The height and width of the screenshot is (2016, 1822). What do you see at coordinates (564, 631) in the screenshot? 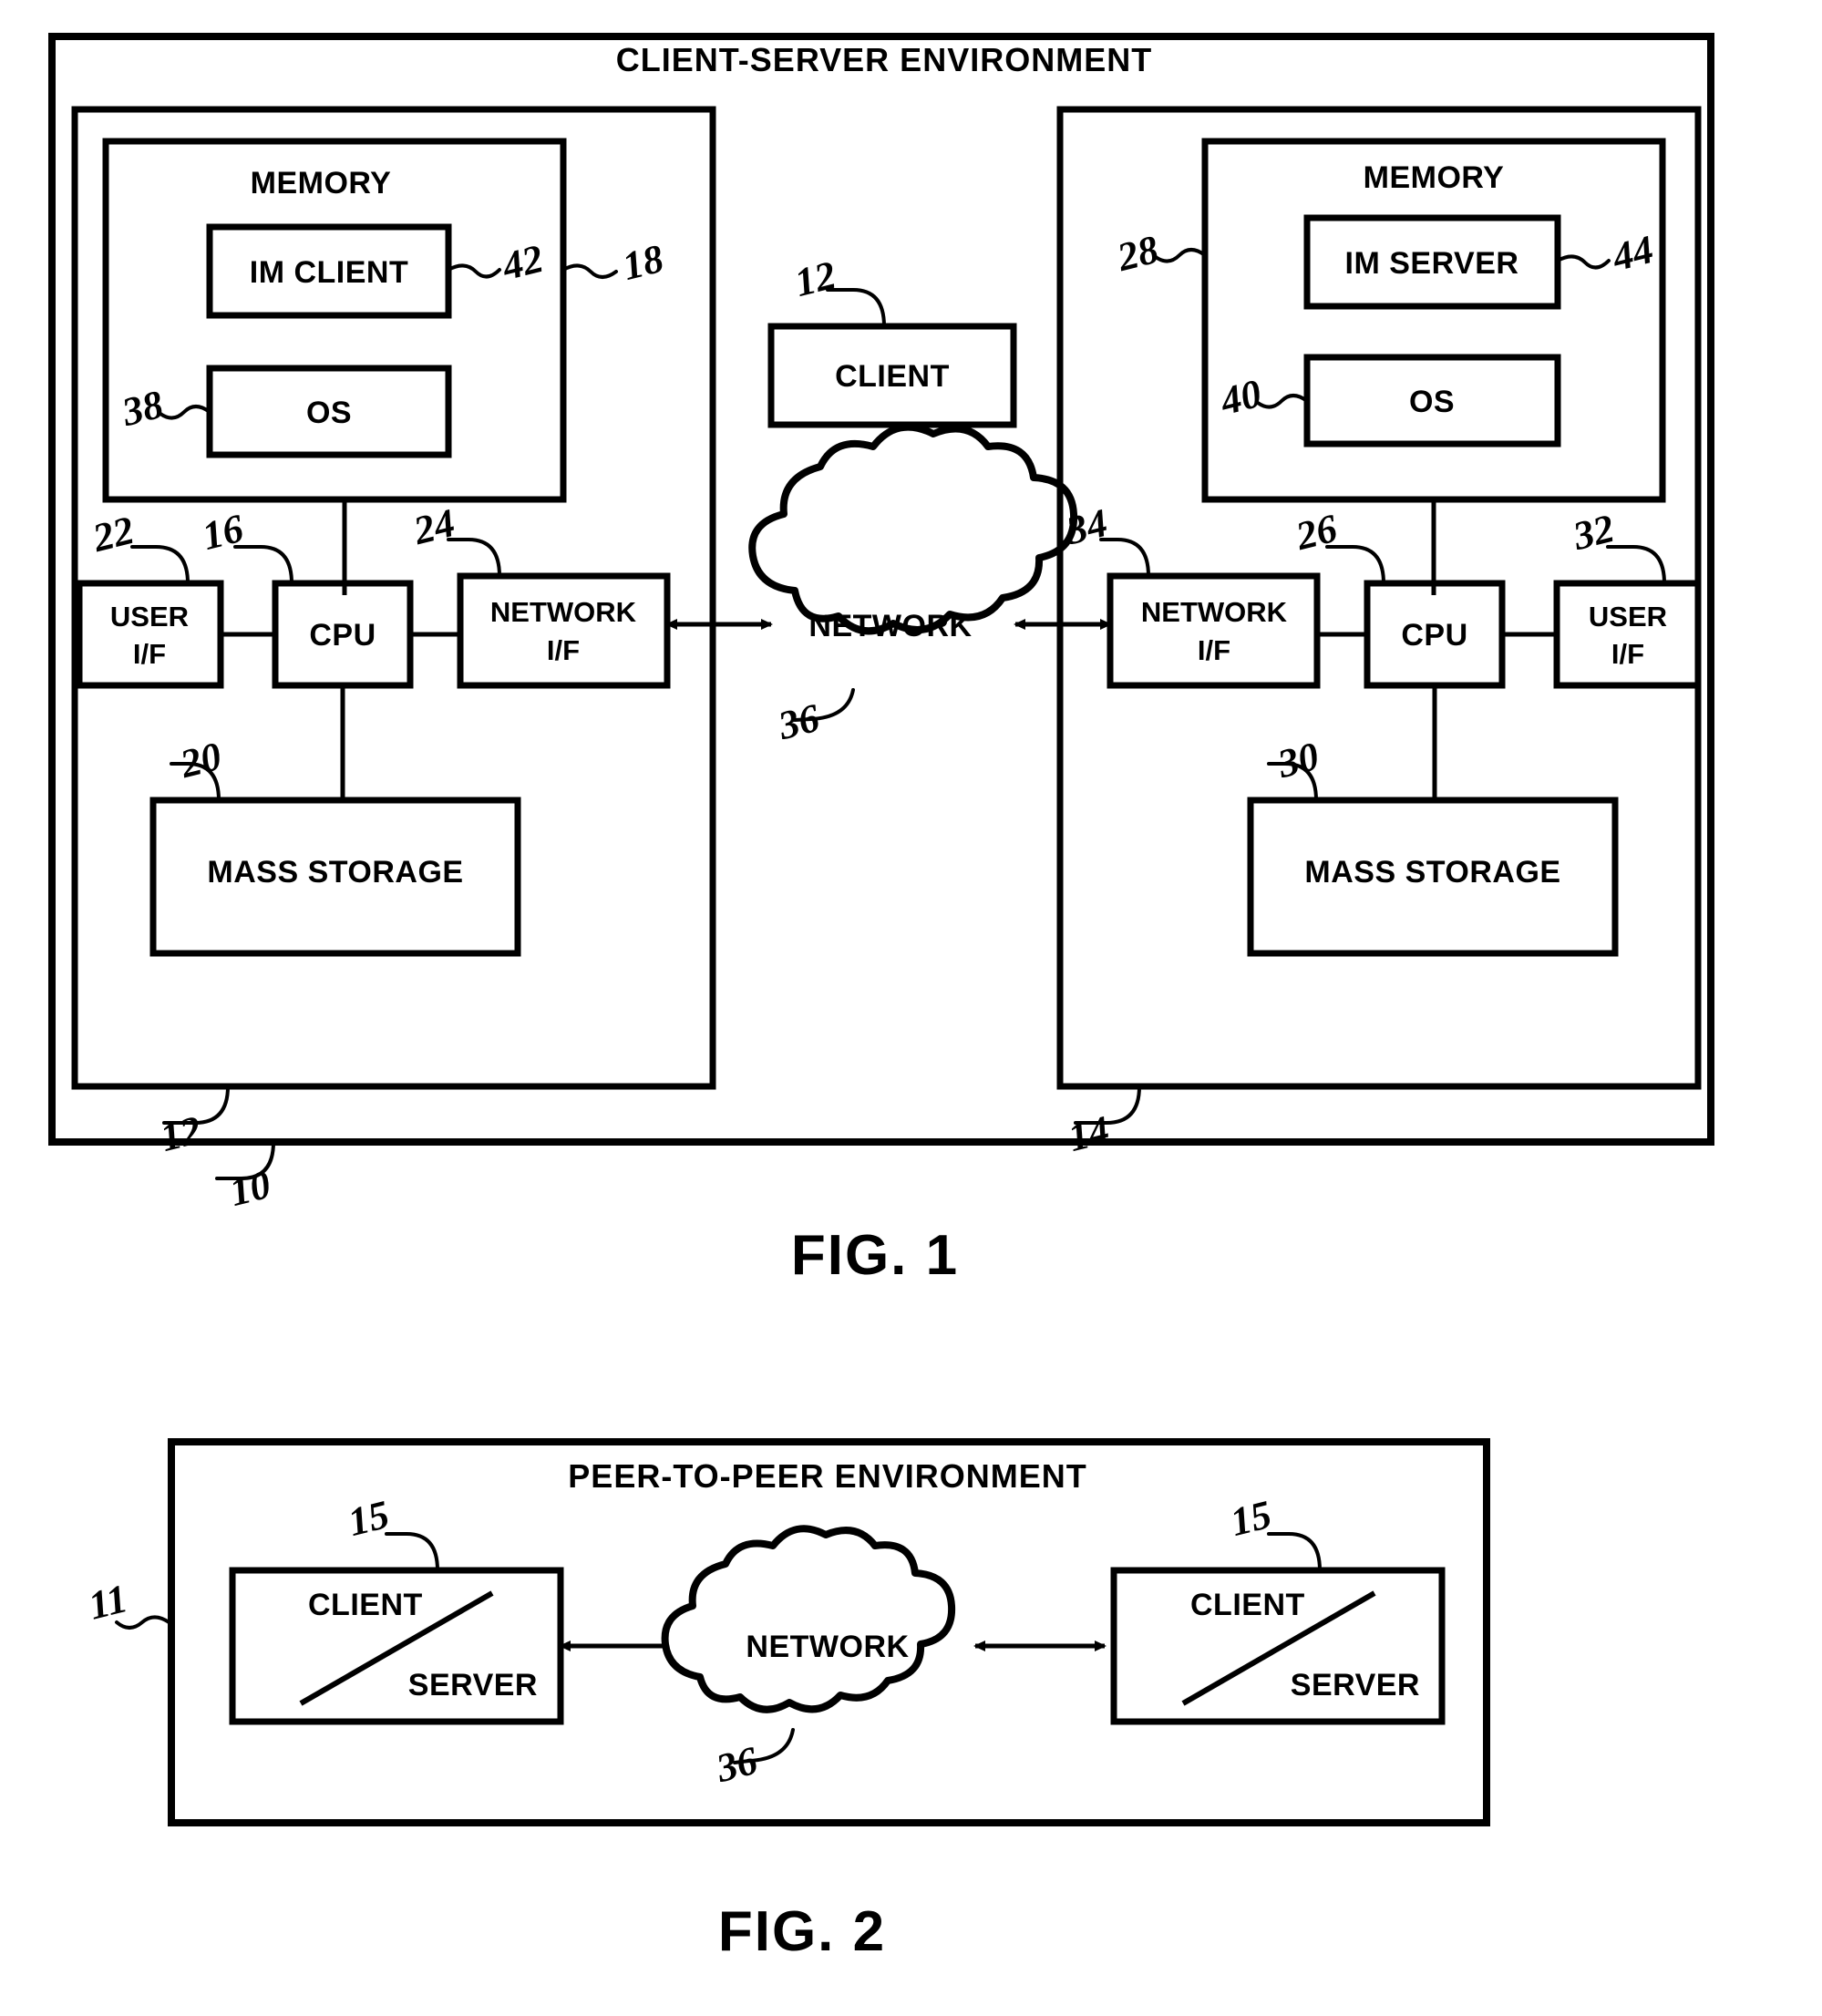
I see `fig1-left-network-if-box` at bounding box center [564, 631].